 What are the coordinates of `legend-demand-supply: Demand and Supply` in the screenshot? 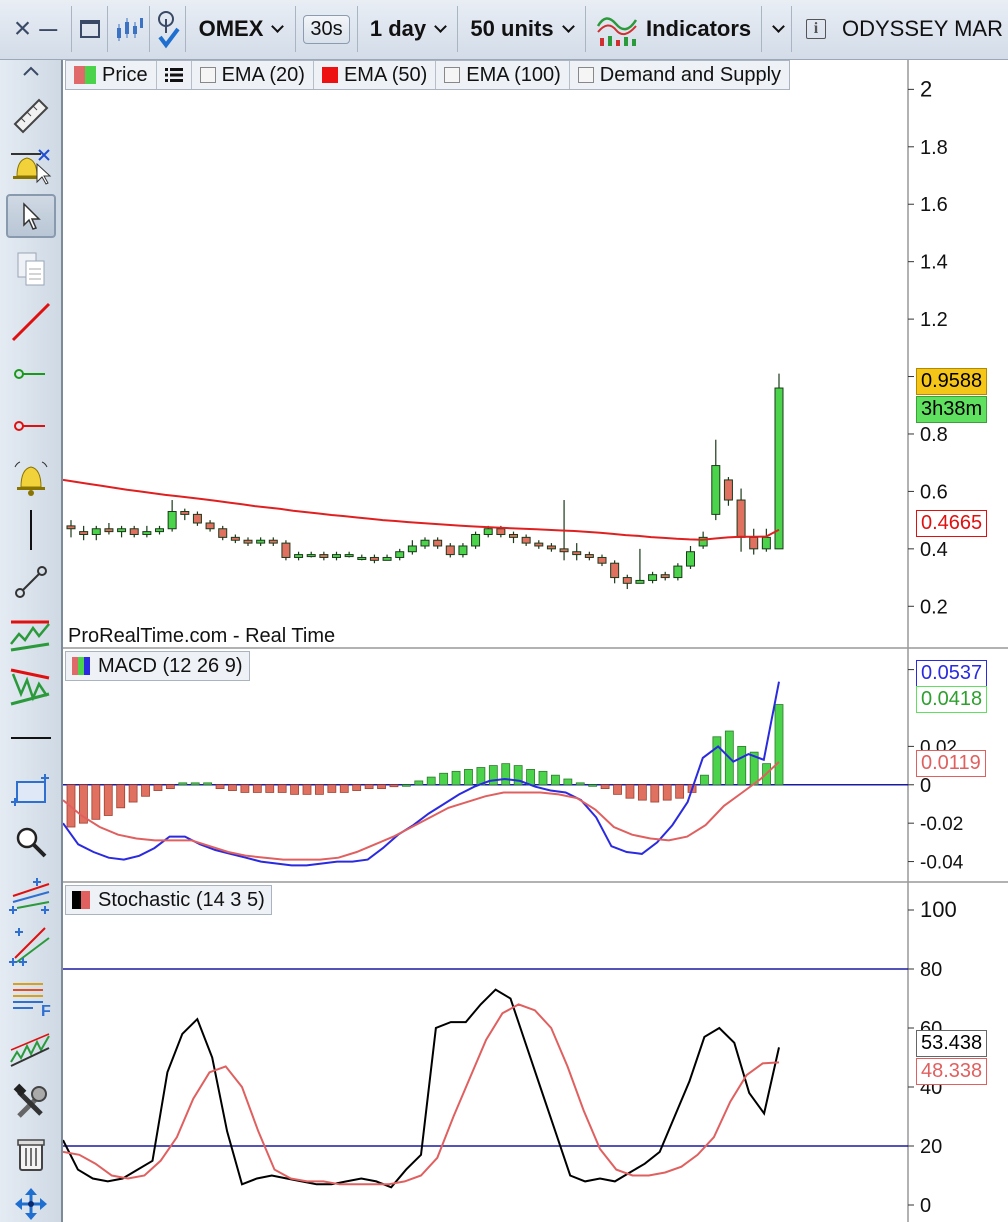 It's located at (679, 75).